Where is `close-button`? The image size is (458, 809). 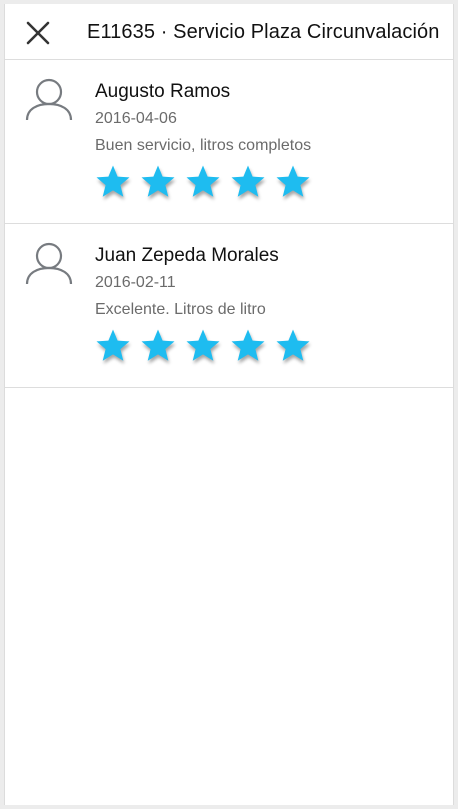
close-button is located at coordinates (37, 33).